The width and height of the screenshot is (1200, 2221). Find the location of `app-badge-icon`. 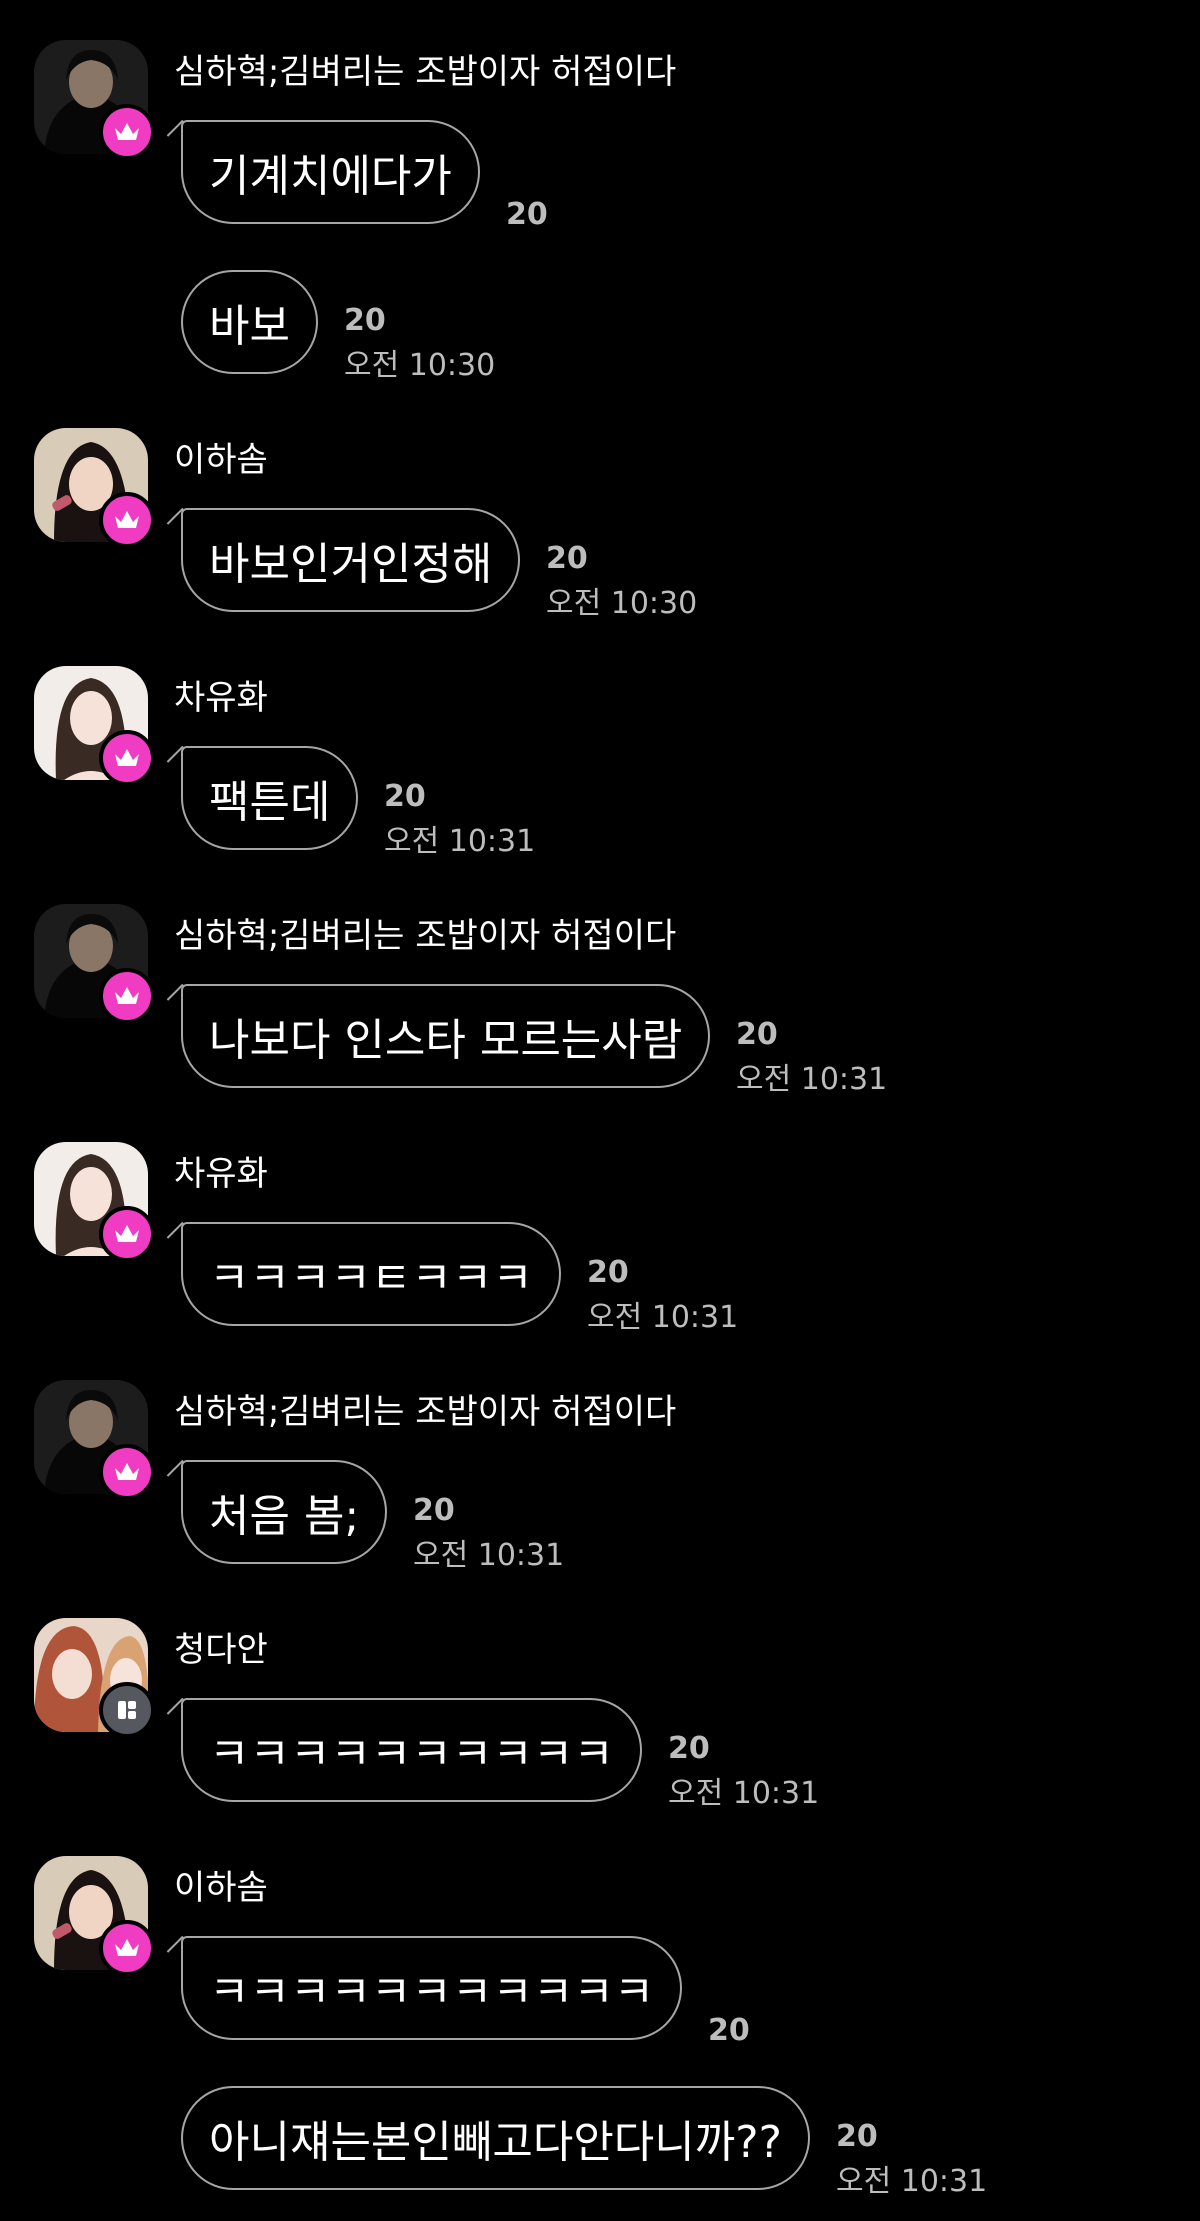

app-badge-icon is located at coordinates (127, 1710).